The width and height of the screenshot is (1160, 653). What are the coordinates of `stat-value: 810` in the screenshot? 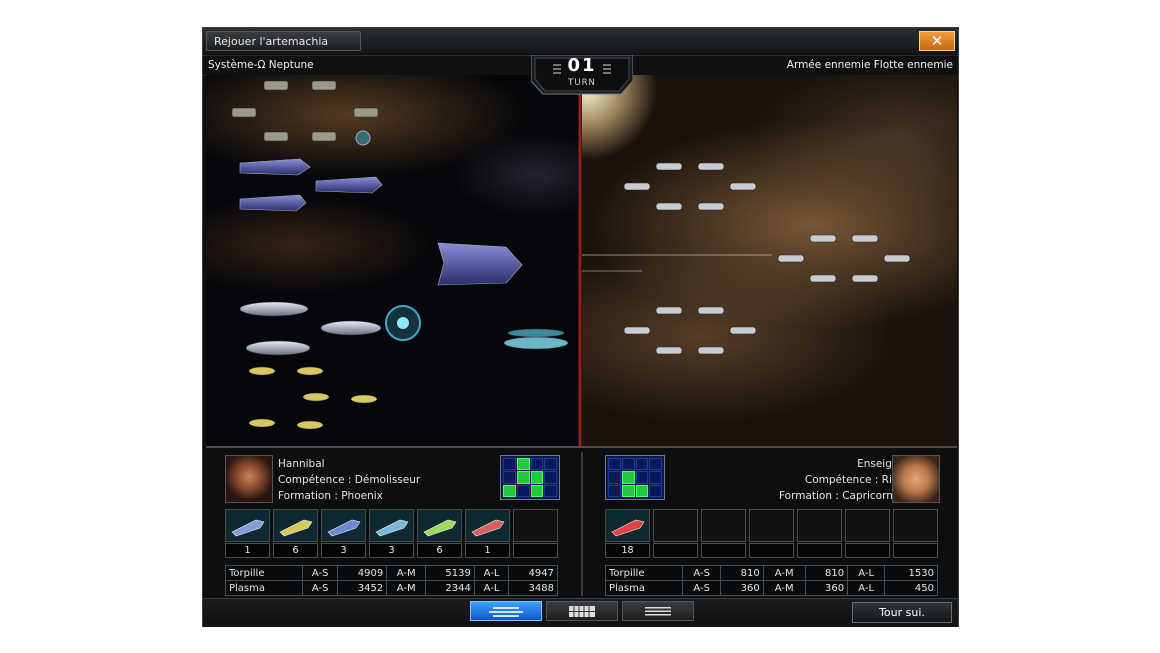 It's located at (826, 573).